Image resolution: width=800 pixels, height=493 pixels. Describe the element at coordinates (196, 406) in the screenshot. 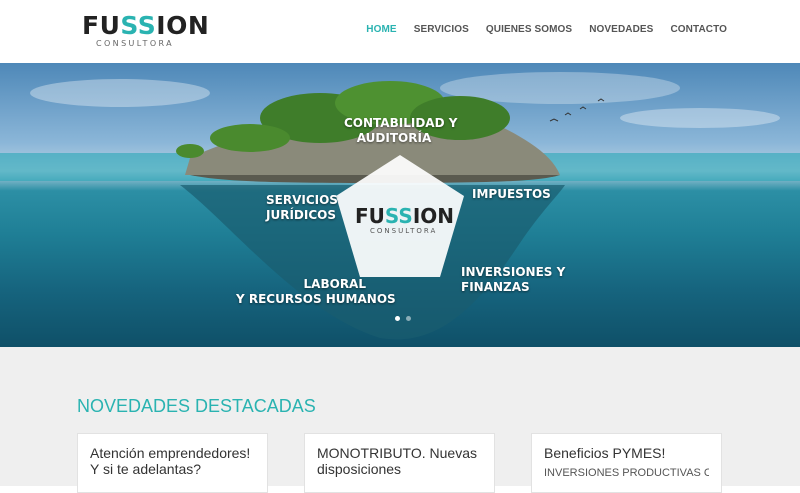

I see `section-title: NOVEDADES DESTACADAS` at that location.